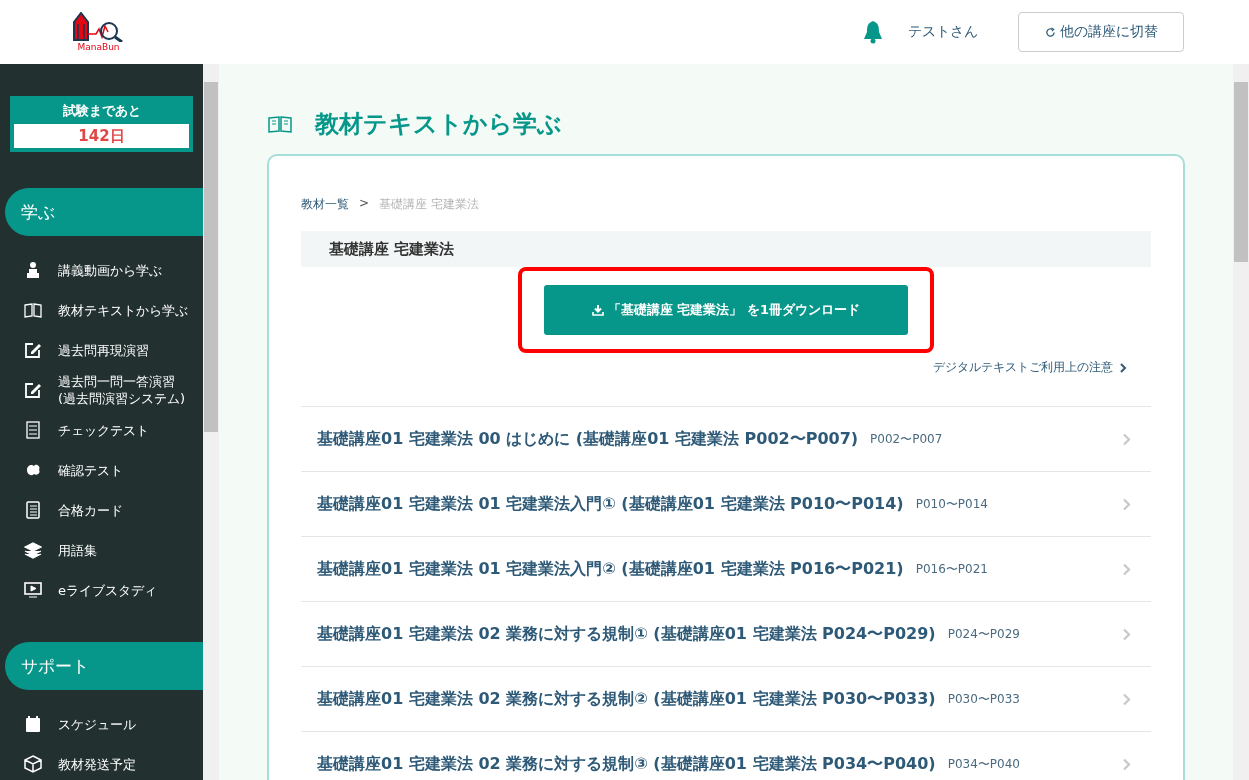  Describe the element at coordinates (33, 764) in the screenshot. I see `box-icon` at that location.